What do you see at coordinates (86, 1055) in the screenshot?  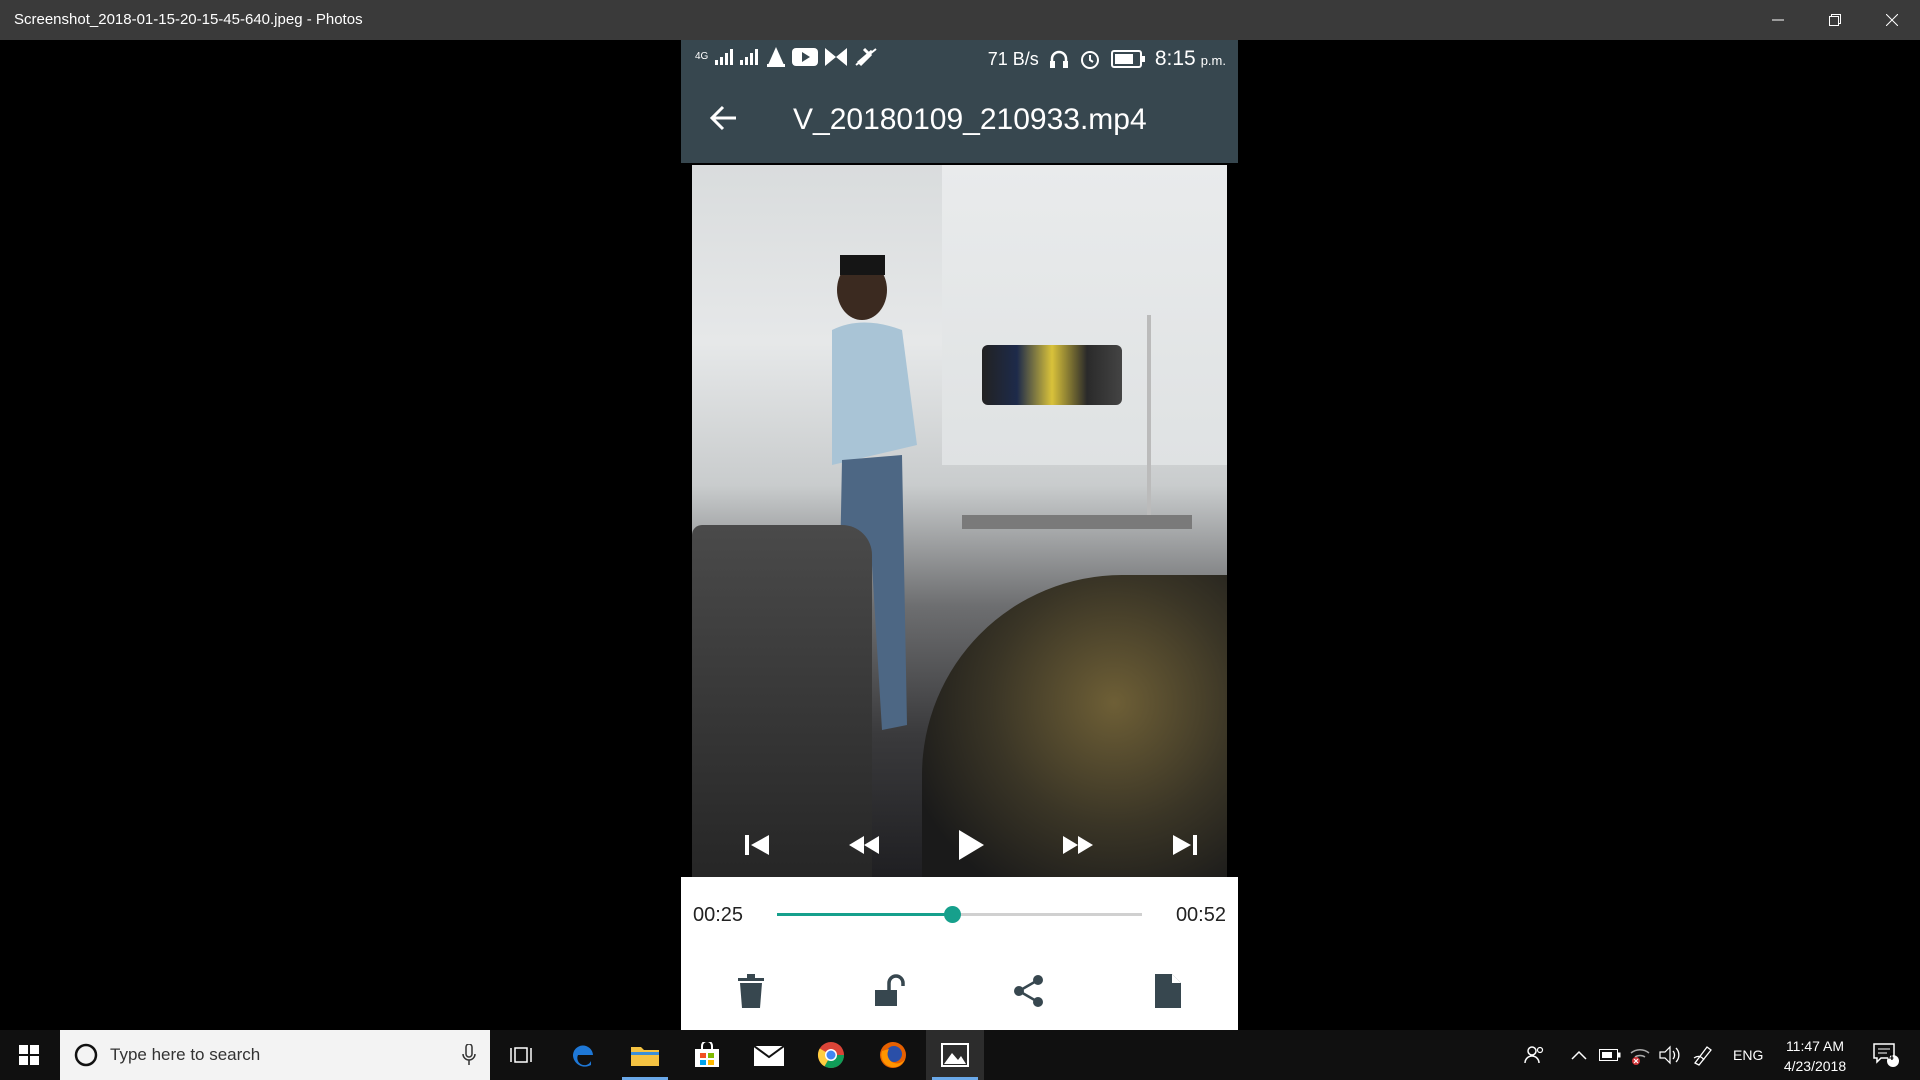 I see `cortana-icon` at bounding box center [86, 1055].